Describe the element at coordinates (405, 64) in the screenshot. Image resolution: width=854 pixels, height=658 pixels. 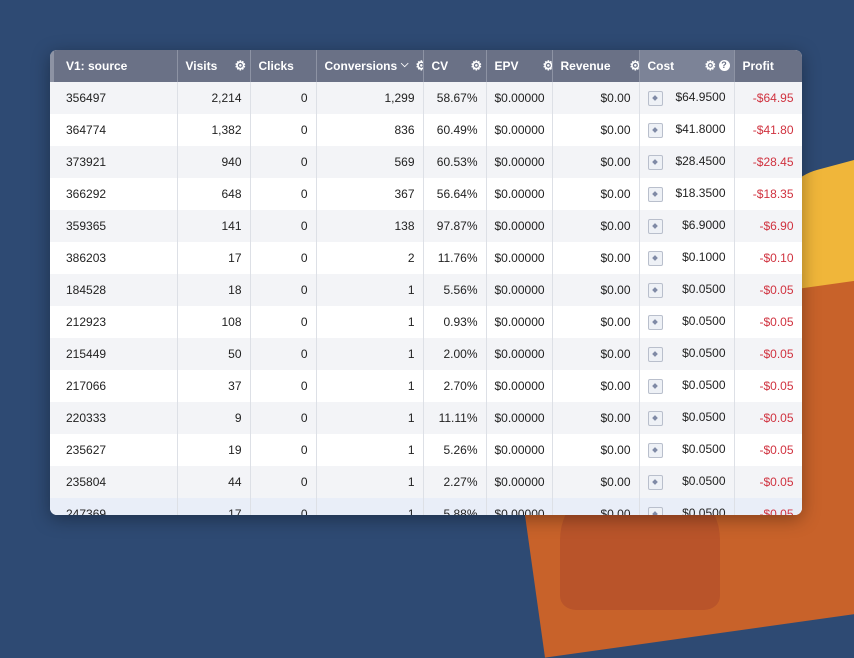
I see `chevron-down-icon: ⌵` at that location.